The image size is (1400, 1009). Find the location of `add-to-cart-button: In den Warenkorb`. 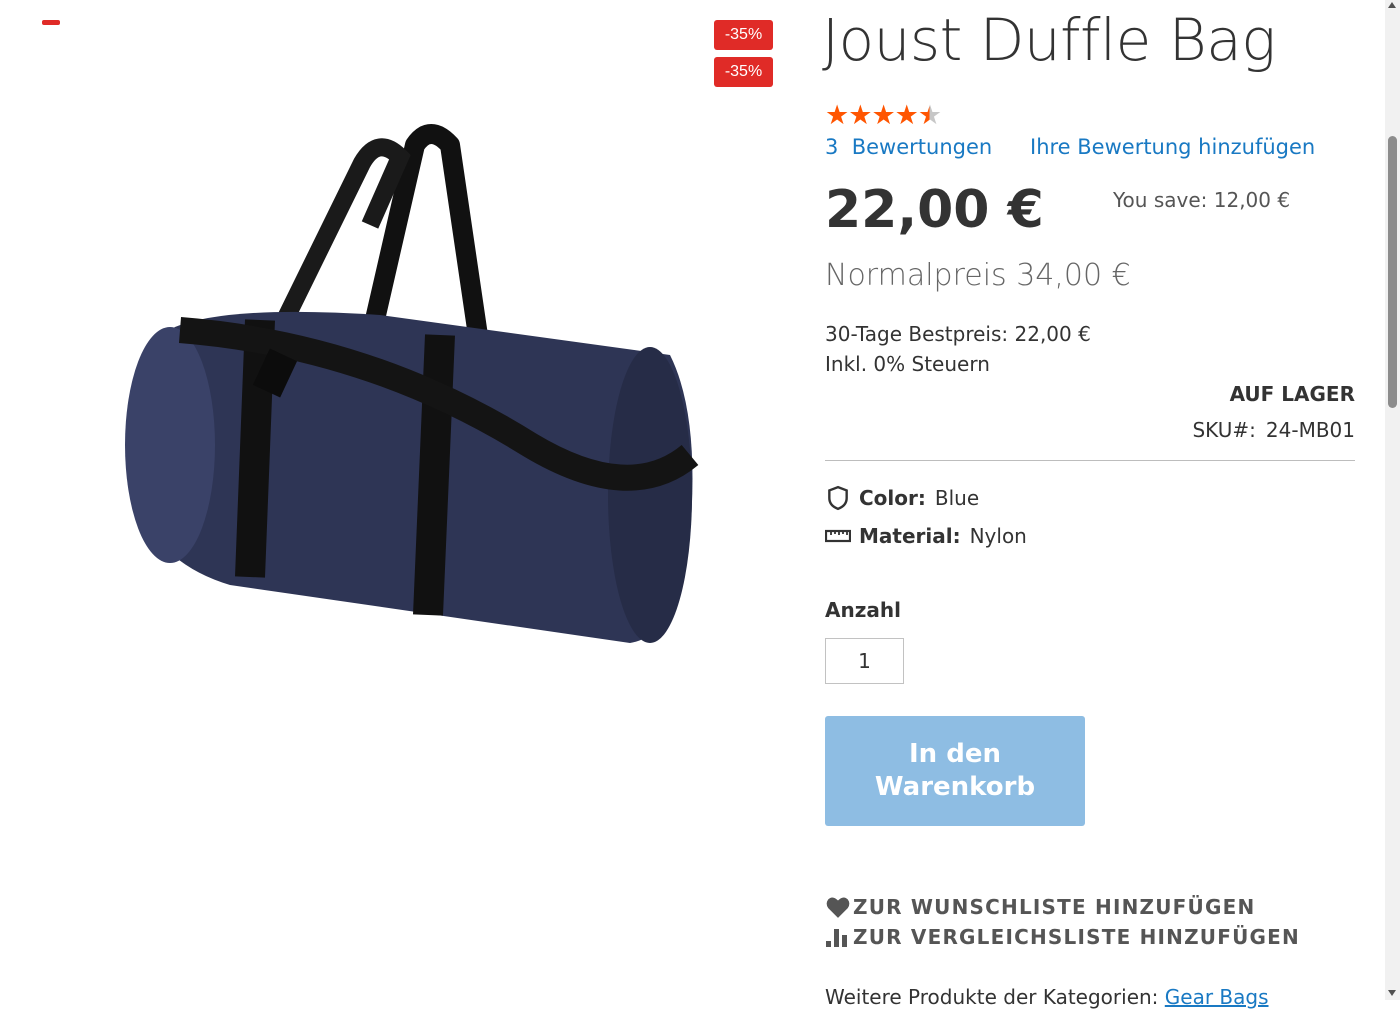

add-to-cart-button: In den Warenkorb is located at coordinates (955, 771).